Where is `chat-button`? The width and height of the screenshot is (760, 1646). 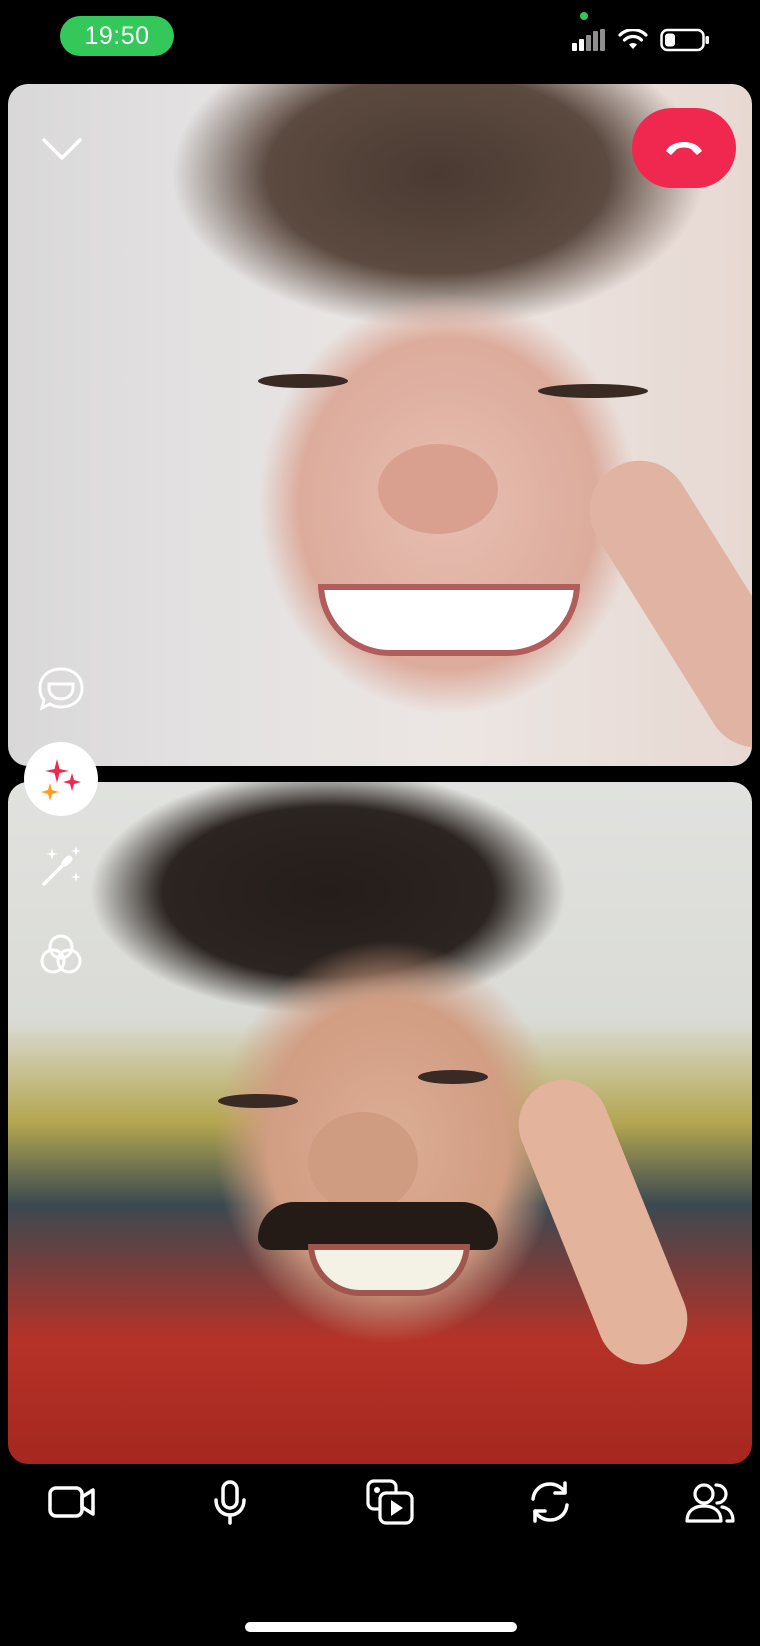 chat-button is located at coordinates (61, 689).